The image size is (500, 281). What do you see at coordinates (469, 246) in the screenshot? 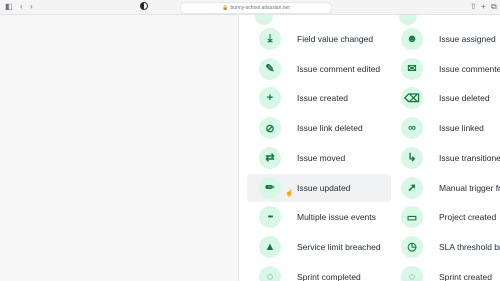
I see `trigger-label: SLA threshold breache` at bounding box center [469, 246].